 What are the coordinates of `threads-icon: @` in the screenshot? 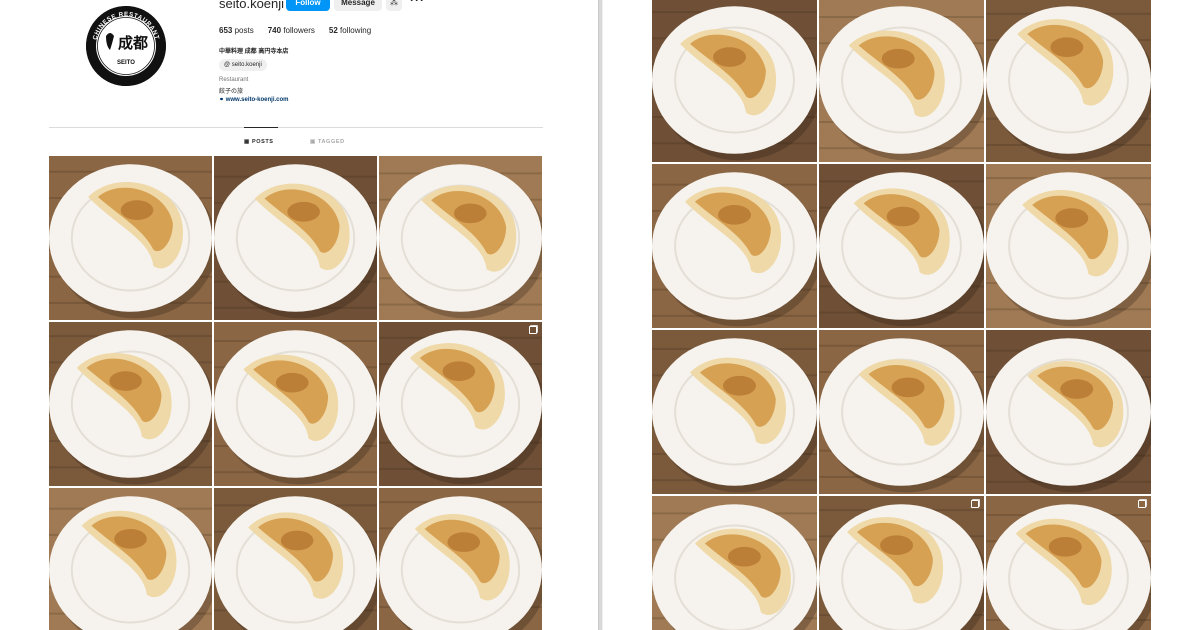 It's located at (227, 65).